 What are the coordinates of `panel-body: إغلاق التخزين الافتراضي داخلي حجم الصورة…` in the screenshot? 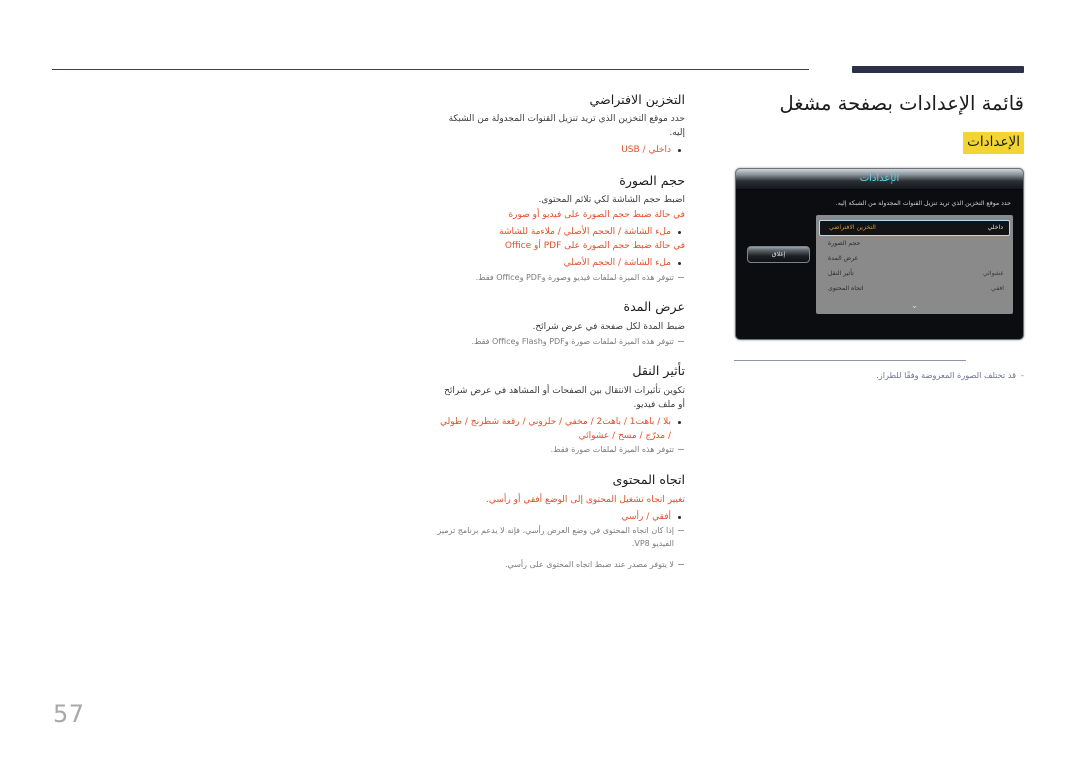 It's located at (879, 264).